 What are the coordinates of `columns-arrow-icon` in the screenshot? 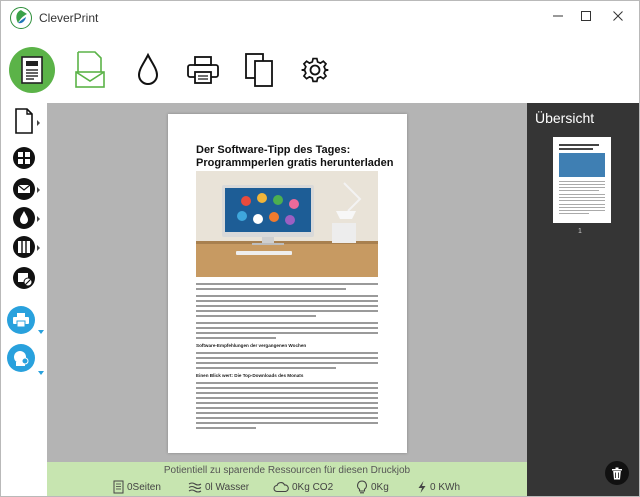 It's located at (38, 248).